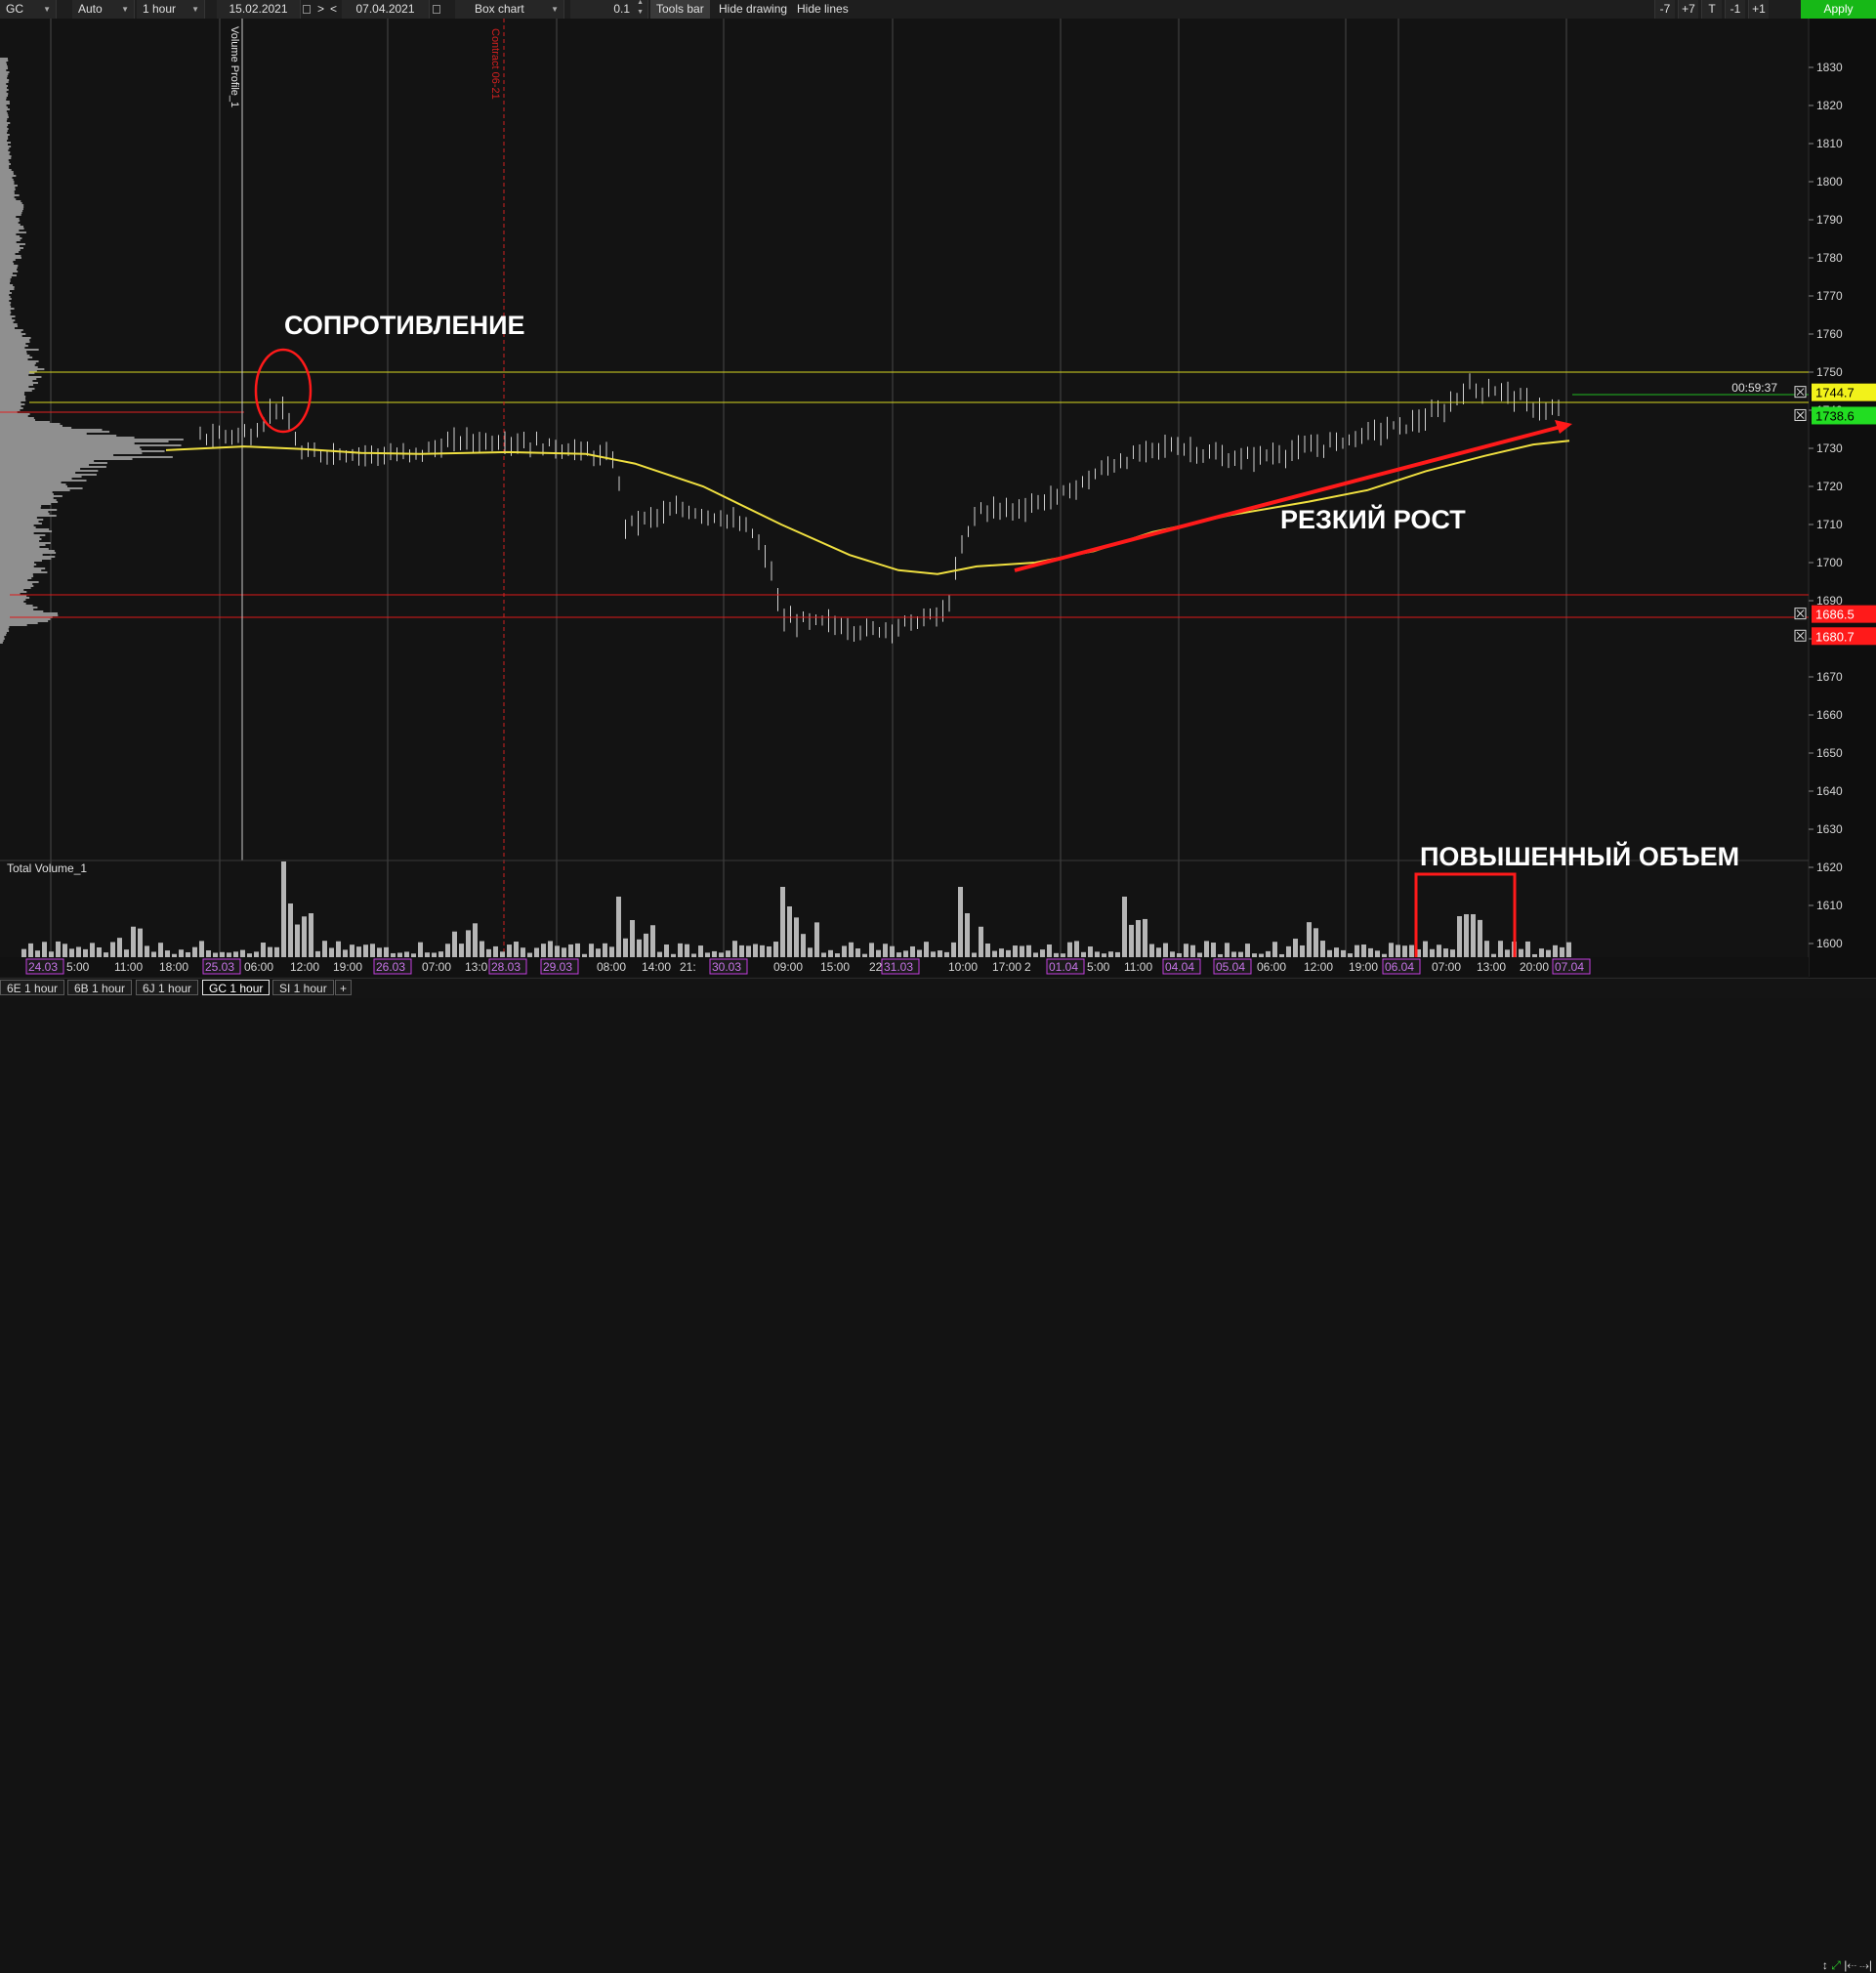 The height and width of the screenshot is (1973, 1876). Describe the element at coordinates (1491, 967) in the screenshot. I see `time-label: 13:00` at that location.